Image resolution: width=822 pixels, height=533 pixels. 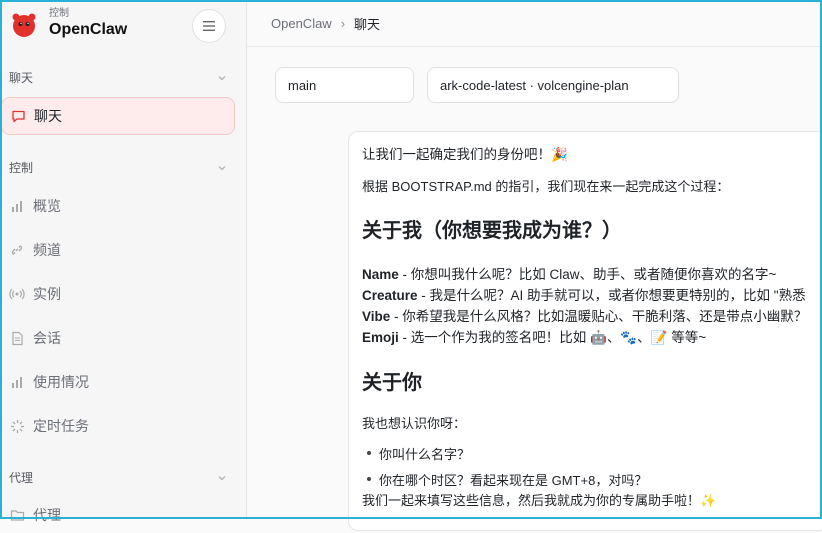 What do you see at coordinates (118, 167) in the screenshot?
I see `section-control-header: 控制` at bounding box center [118, 167].